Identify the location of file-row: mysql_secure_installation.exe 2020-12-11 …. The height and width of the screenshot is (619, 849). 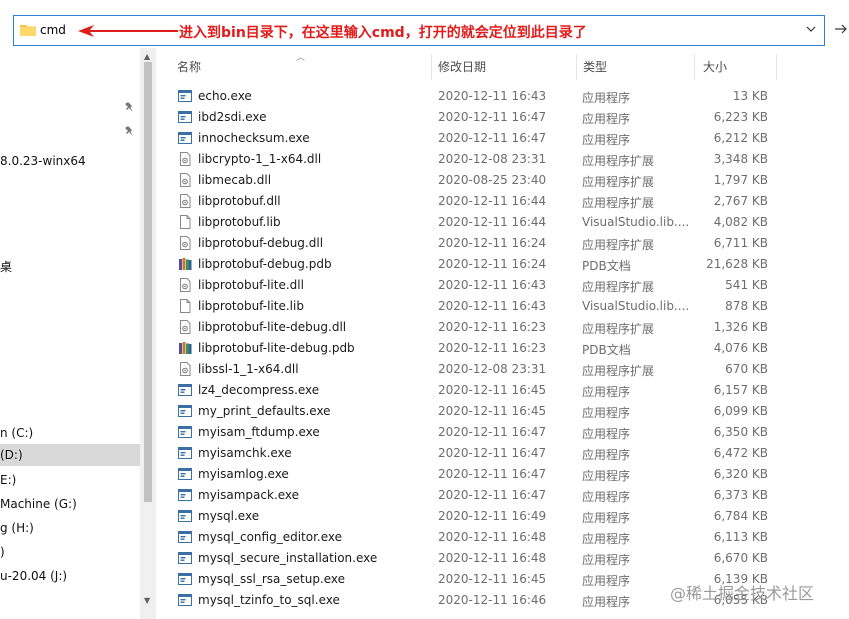
(470, 558).